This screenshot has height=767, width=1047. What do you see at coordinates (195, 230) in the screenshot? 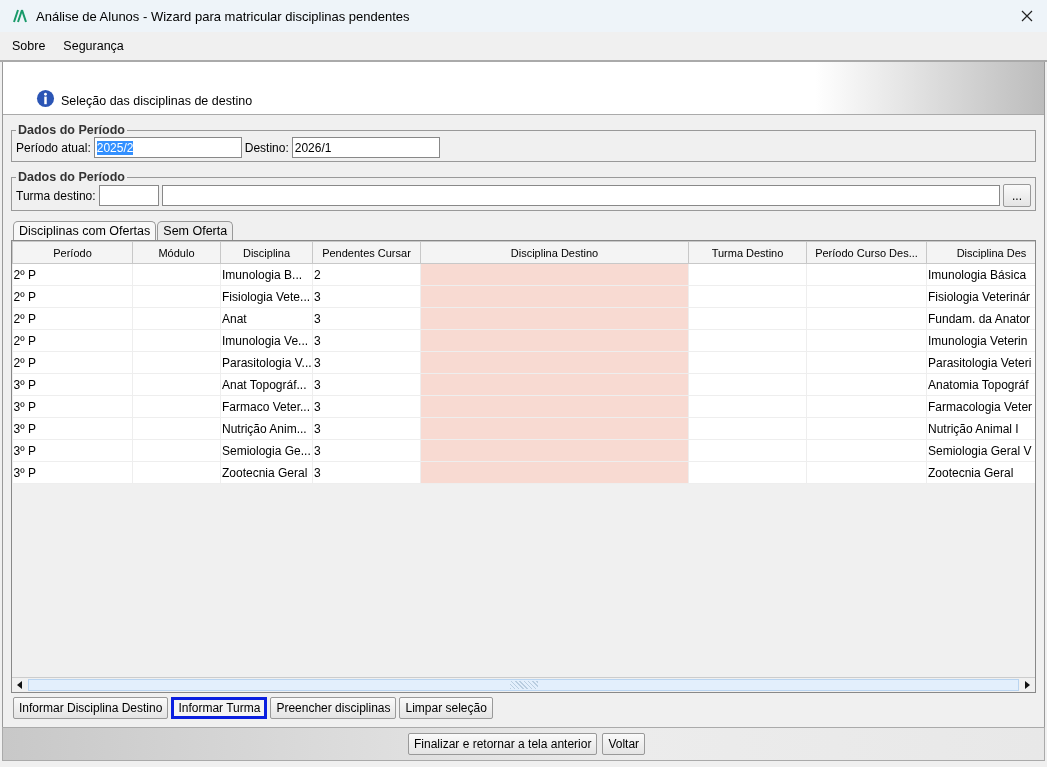
I see `tab: Sem Oferta` at bounding box center [195, 230].